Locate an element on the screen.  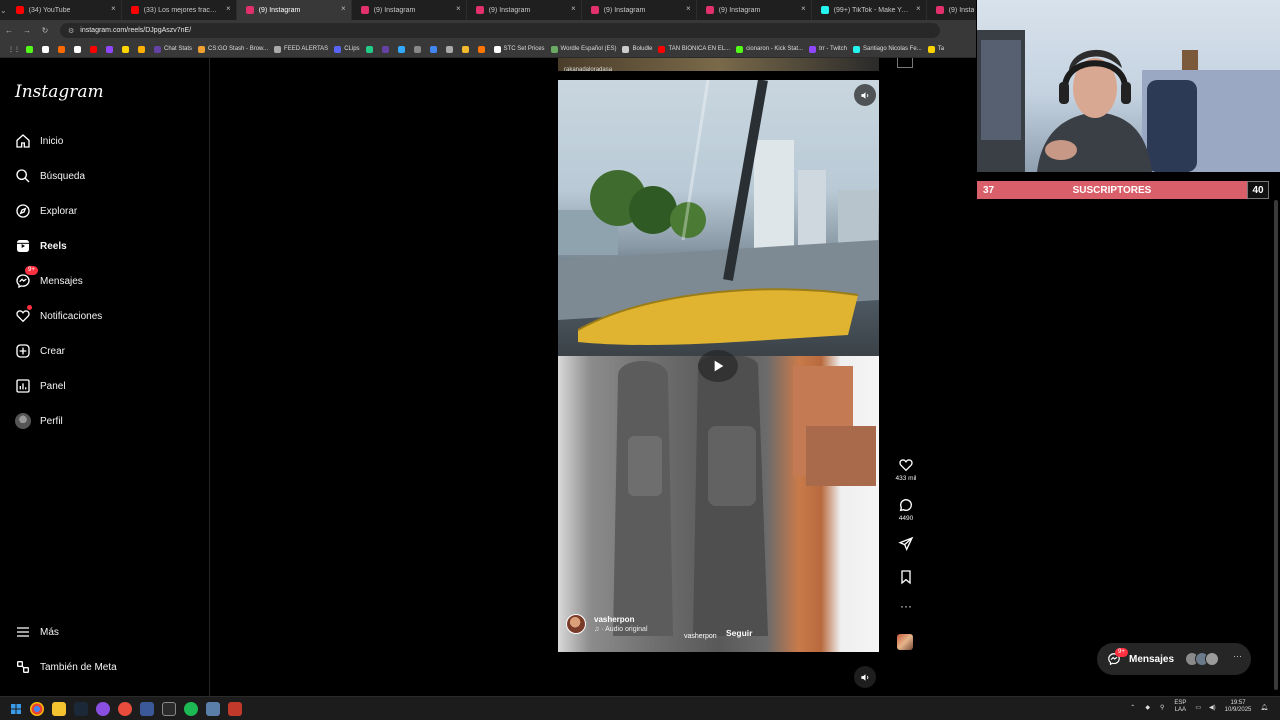
bookmark-item: STC Set Prices is located at coordinates (519, 49).